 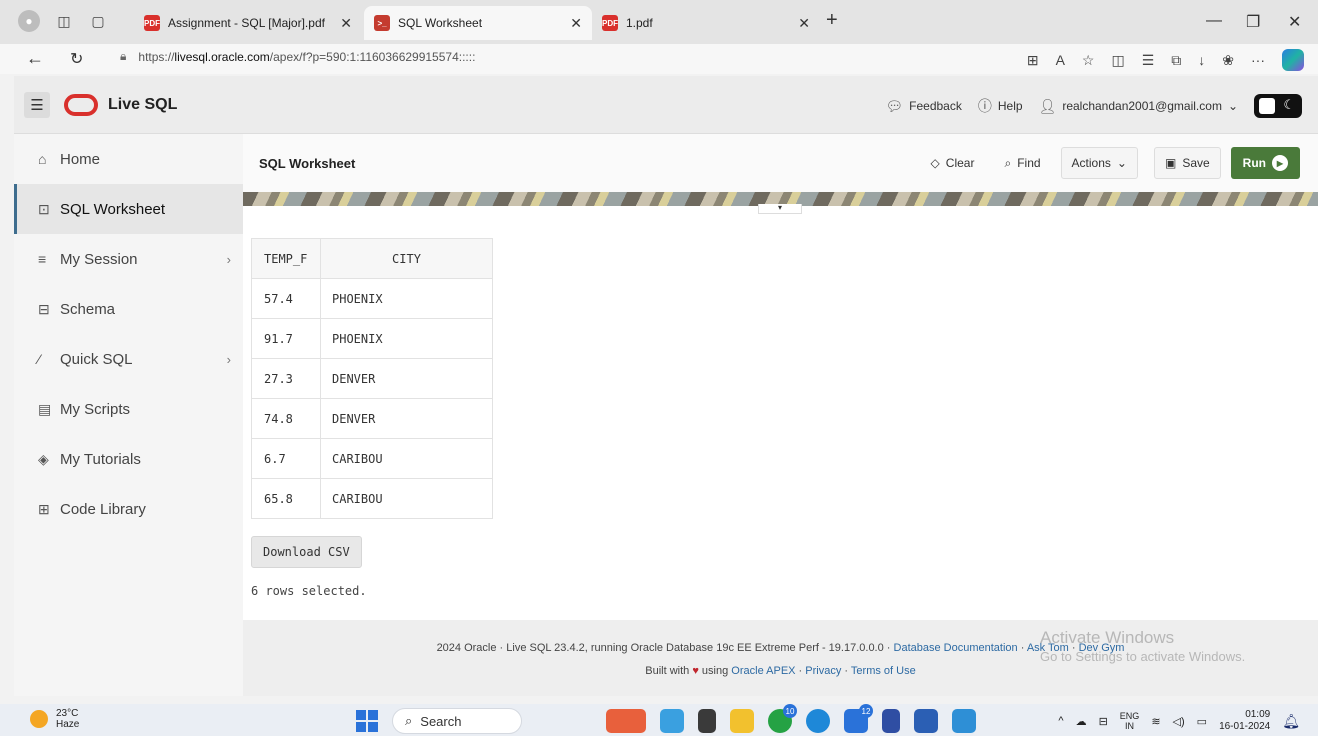 I want to click on mail-icon: 12, so click(x=858, y=718).